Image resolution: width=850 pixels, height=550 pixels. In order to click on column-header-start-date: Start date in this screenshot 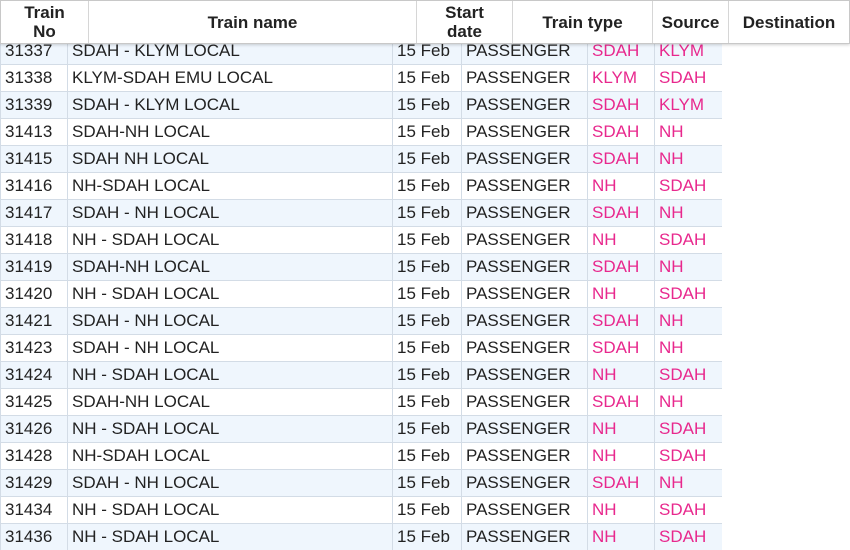, I will do `click(465, 22)`.